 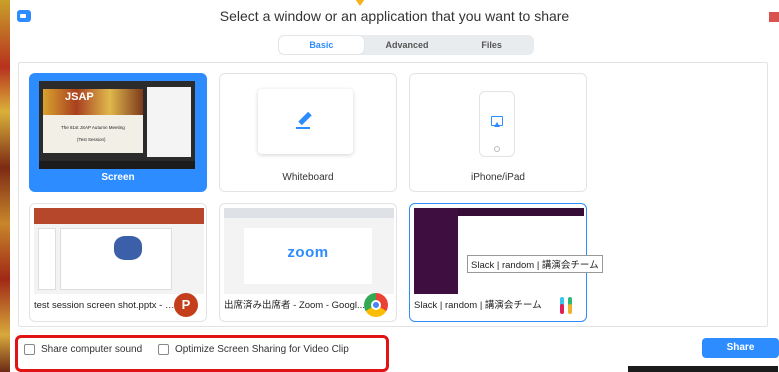 I want to click on pointer-arrow-icon, so click(x=360, y=3).